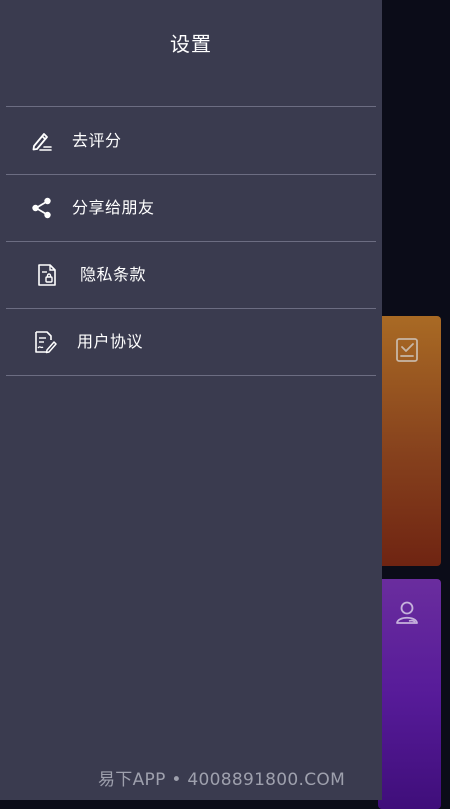 The height and width of the screenshot is (809, 450). I want to click on menu-item-agreement: 用户协议, so click(191, 342).